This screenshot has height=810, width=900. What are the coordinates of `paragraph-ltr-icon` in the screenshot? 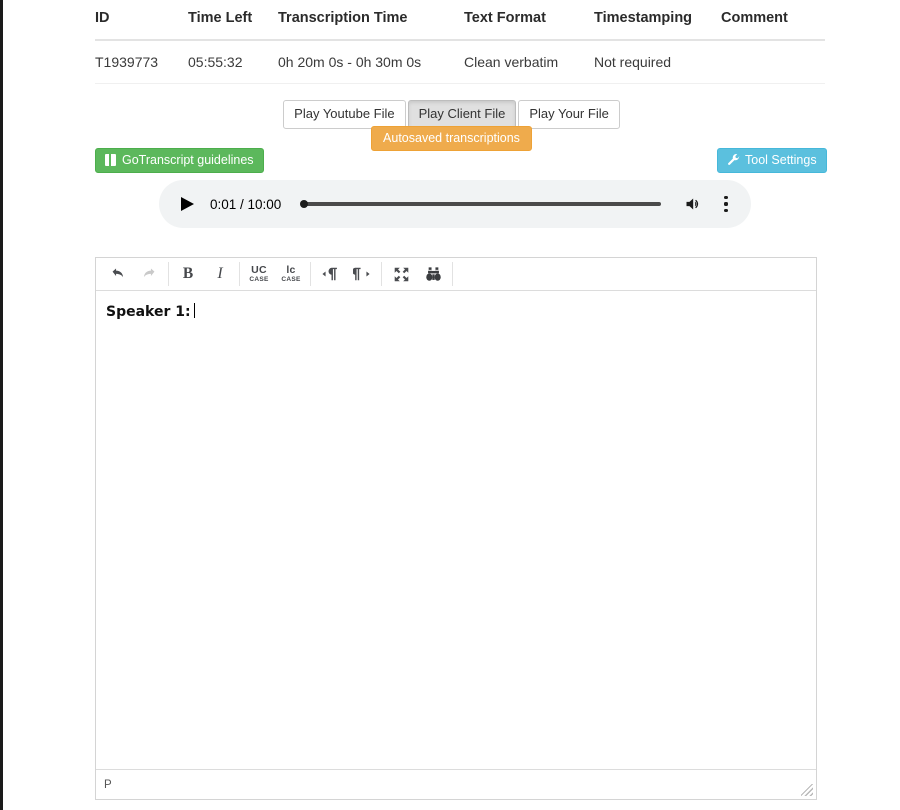 It's located at (330, 274).